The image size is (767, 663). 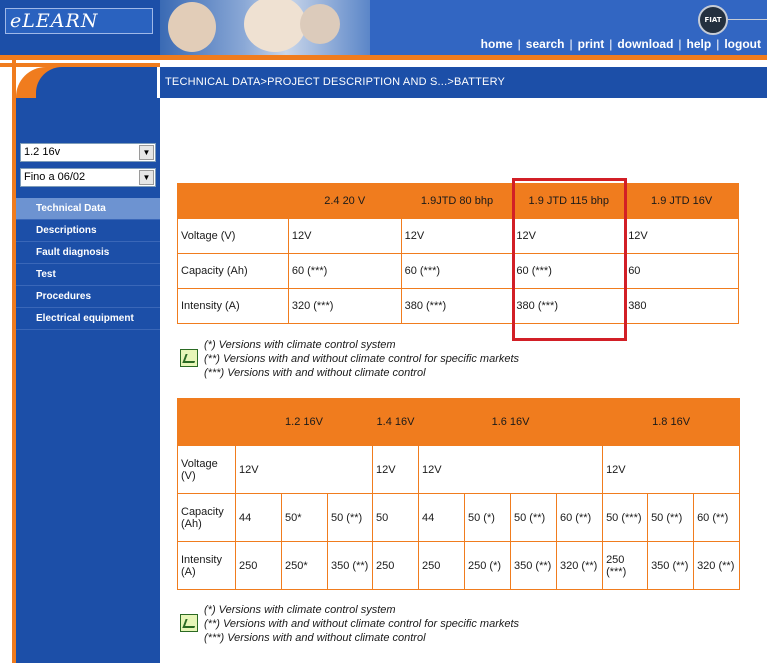 I want to click on elearn-logo: eLEARN, so click(x=79, y=21).